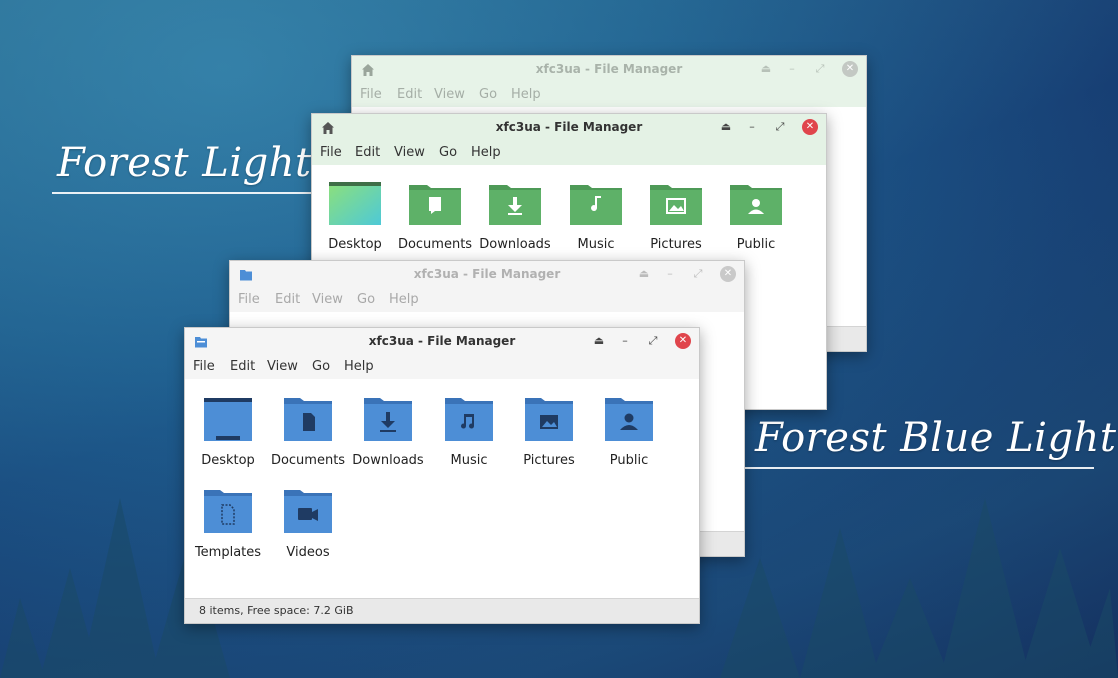  Describe the element at coordinates (936, 438) in the screenshot. I see `forest-blue-light-label: Forest Blue Light` at that location.